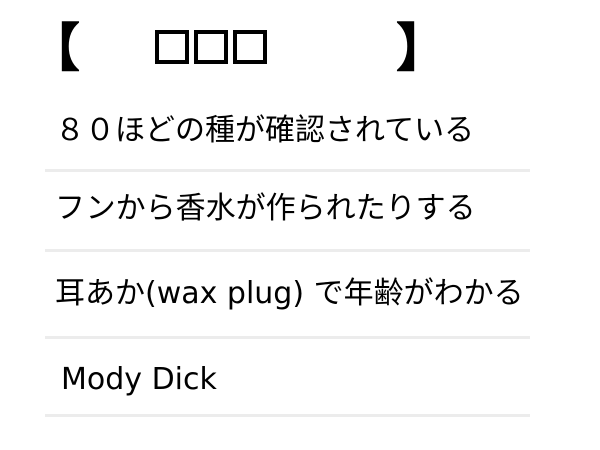 The width and height of the screenshot is (600, 450). I want to click on title-glyphs: □ □ □, so click(211, 50).